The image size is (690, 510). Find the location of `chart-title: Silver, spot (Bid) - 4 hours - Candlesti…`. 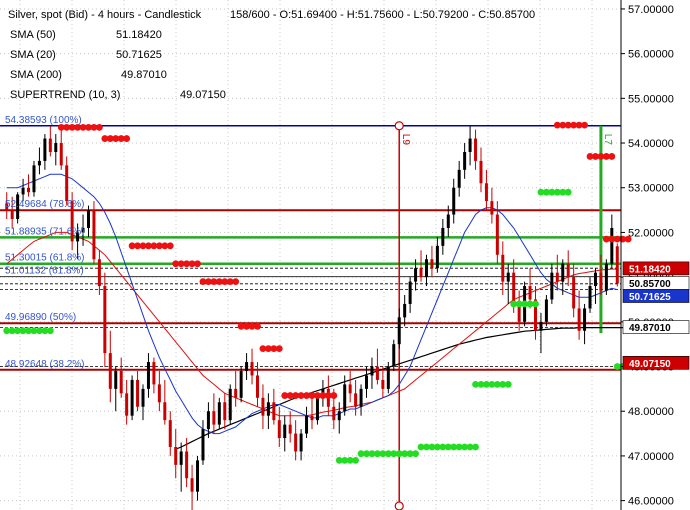

chart-title: Silver, spot (Bid) - 4 hours - Candlesti… is located at coordinates (105, 15).